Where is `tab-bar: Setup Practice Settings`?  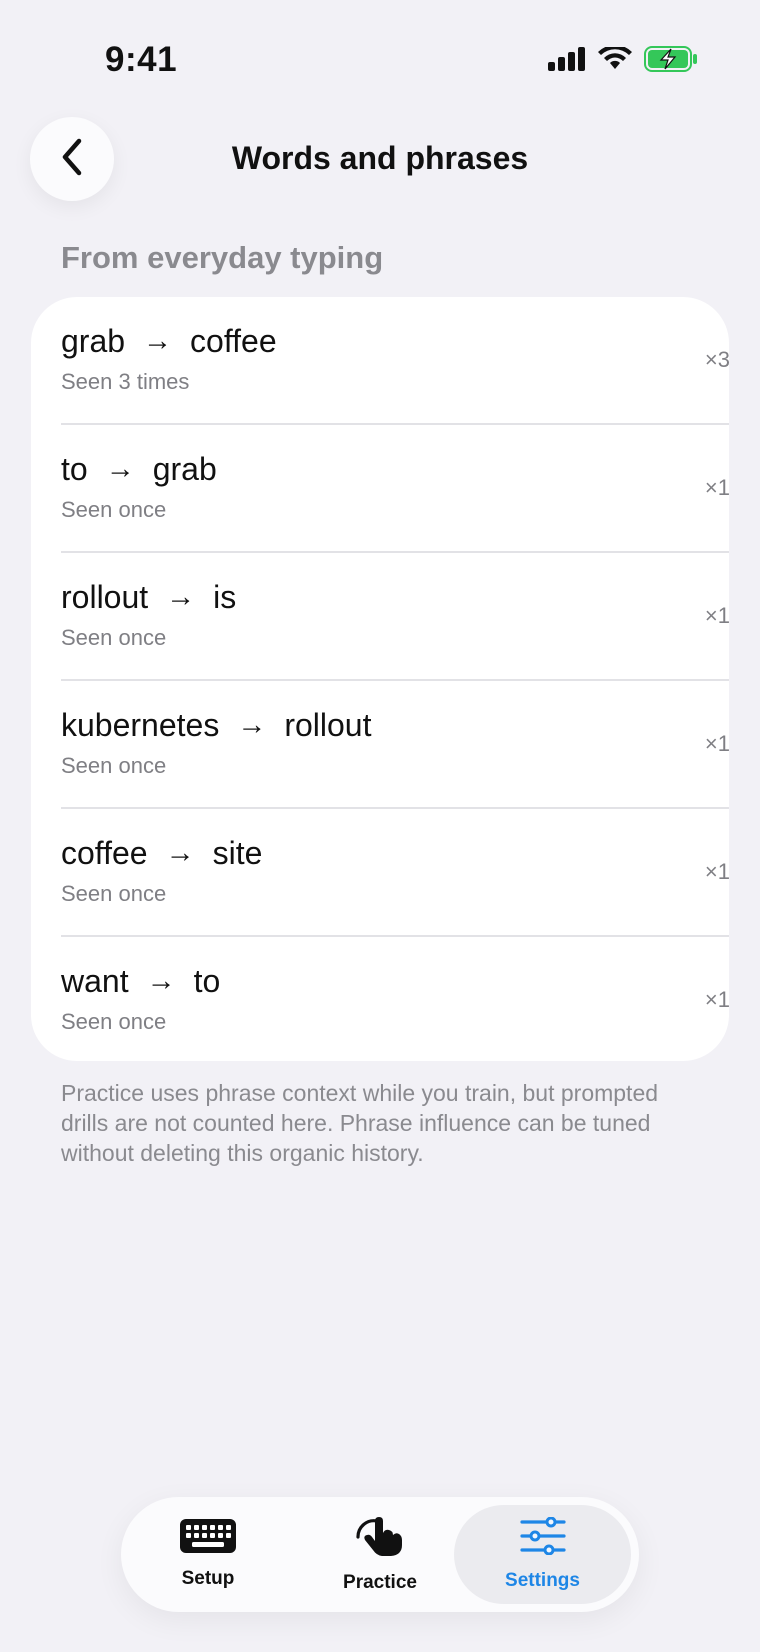
tab-bar: Setup Practice Settings is located at coordinates (380, 1554).